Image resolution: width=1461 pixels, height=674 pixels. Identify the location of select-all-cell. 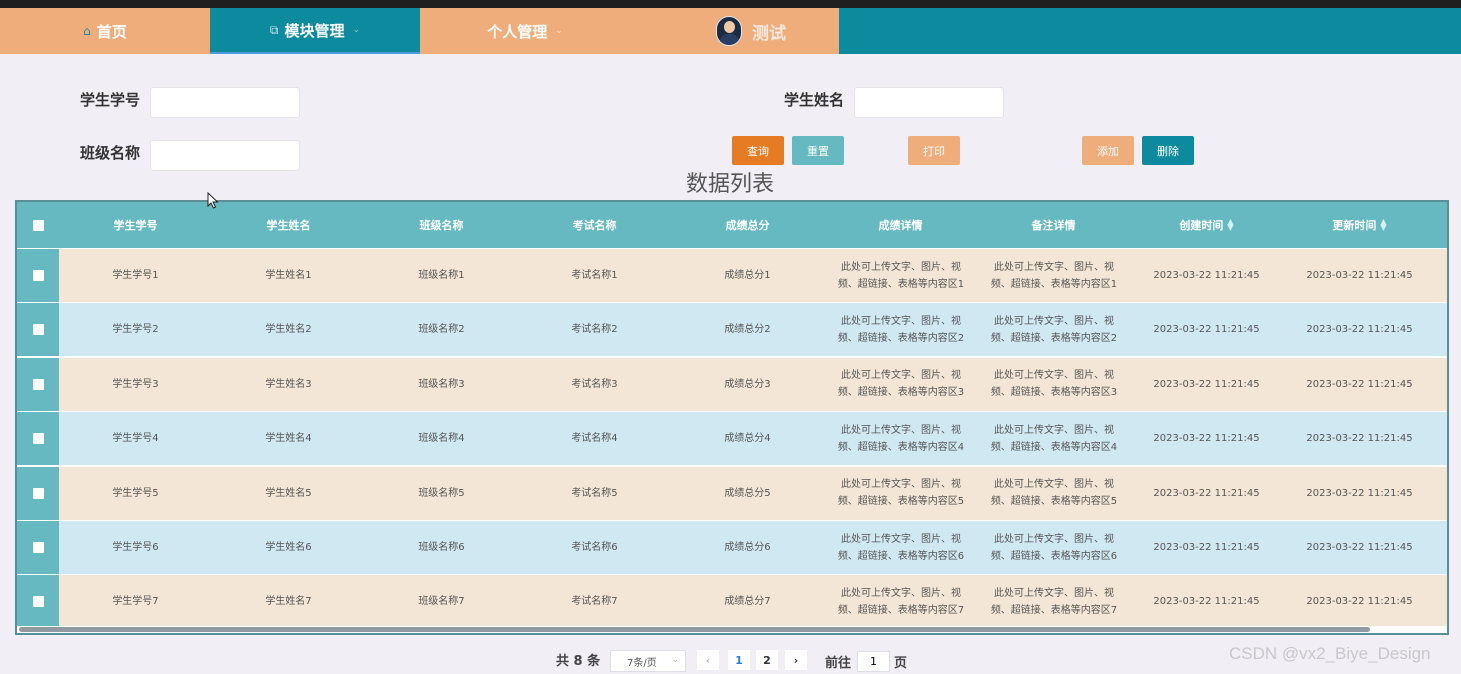
(38, 225).